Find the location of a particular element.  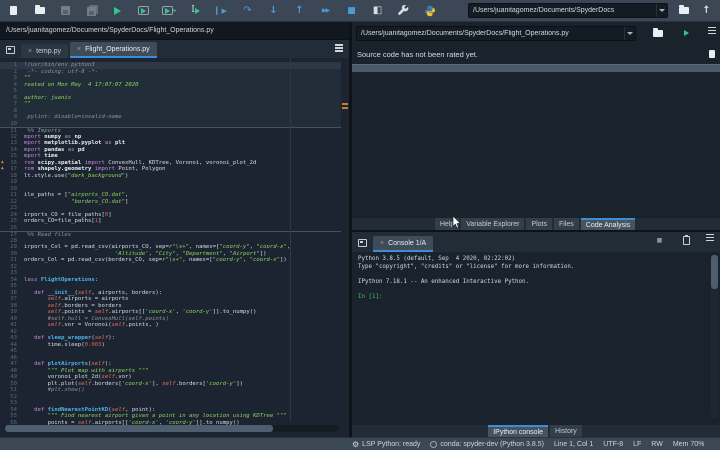

status-conda-spyder-dev-python-3-8-5-: conda: spyder-dev (Python 3.8.5) is located at coordinates (487, 444).